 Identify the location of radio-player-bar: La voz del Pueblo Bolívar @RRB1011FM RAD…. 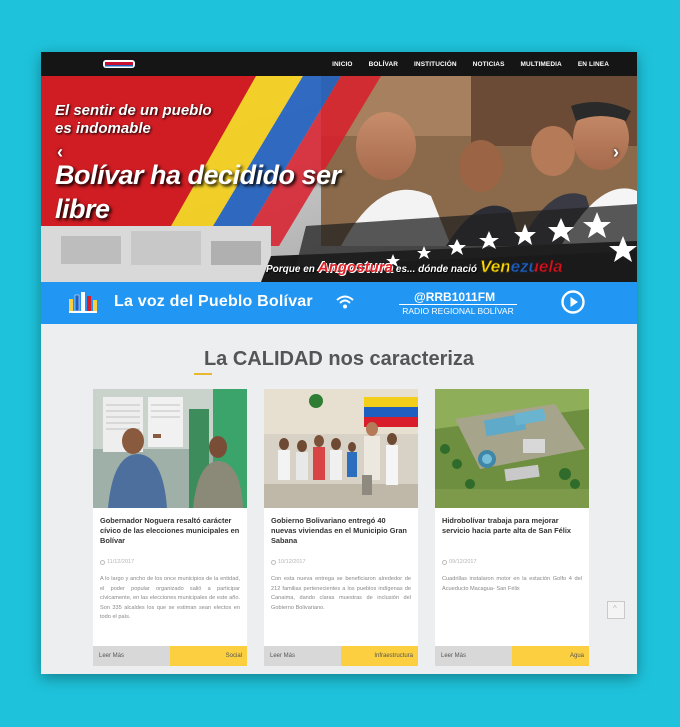
(339, 303).